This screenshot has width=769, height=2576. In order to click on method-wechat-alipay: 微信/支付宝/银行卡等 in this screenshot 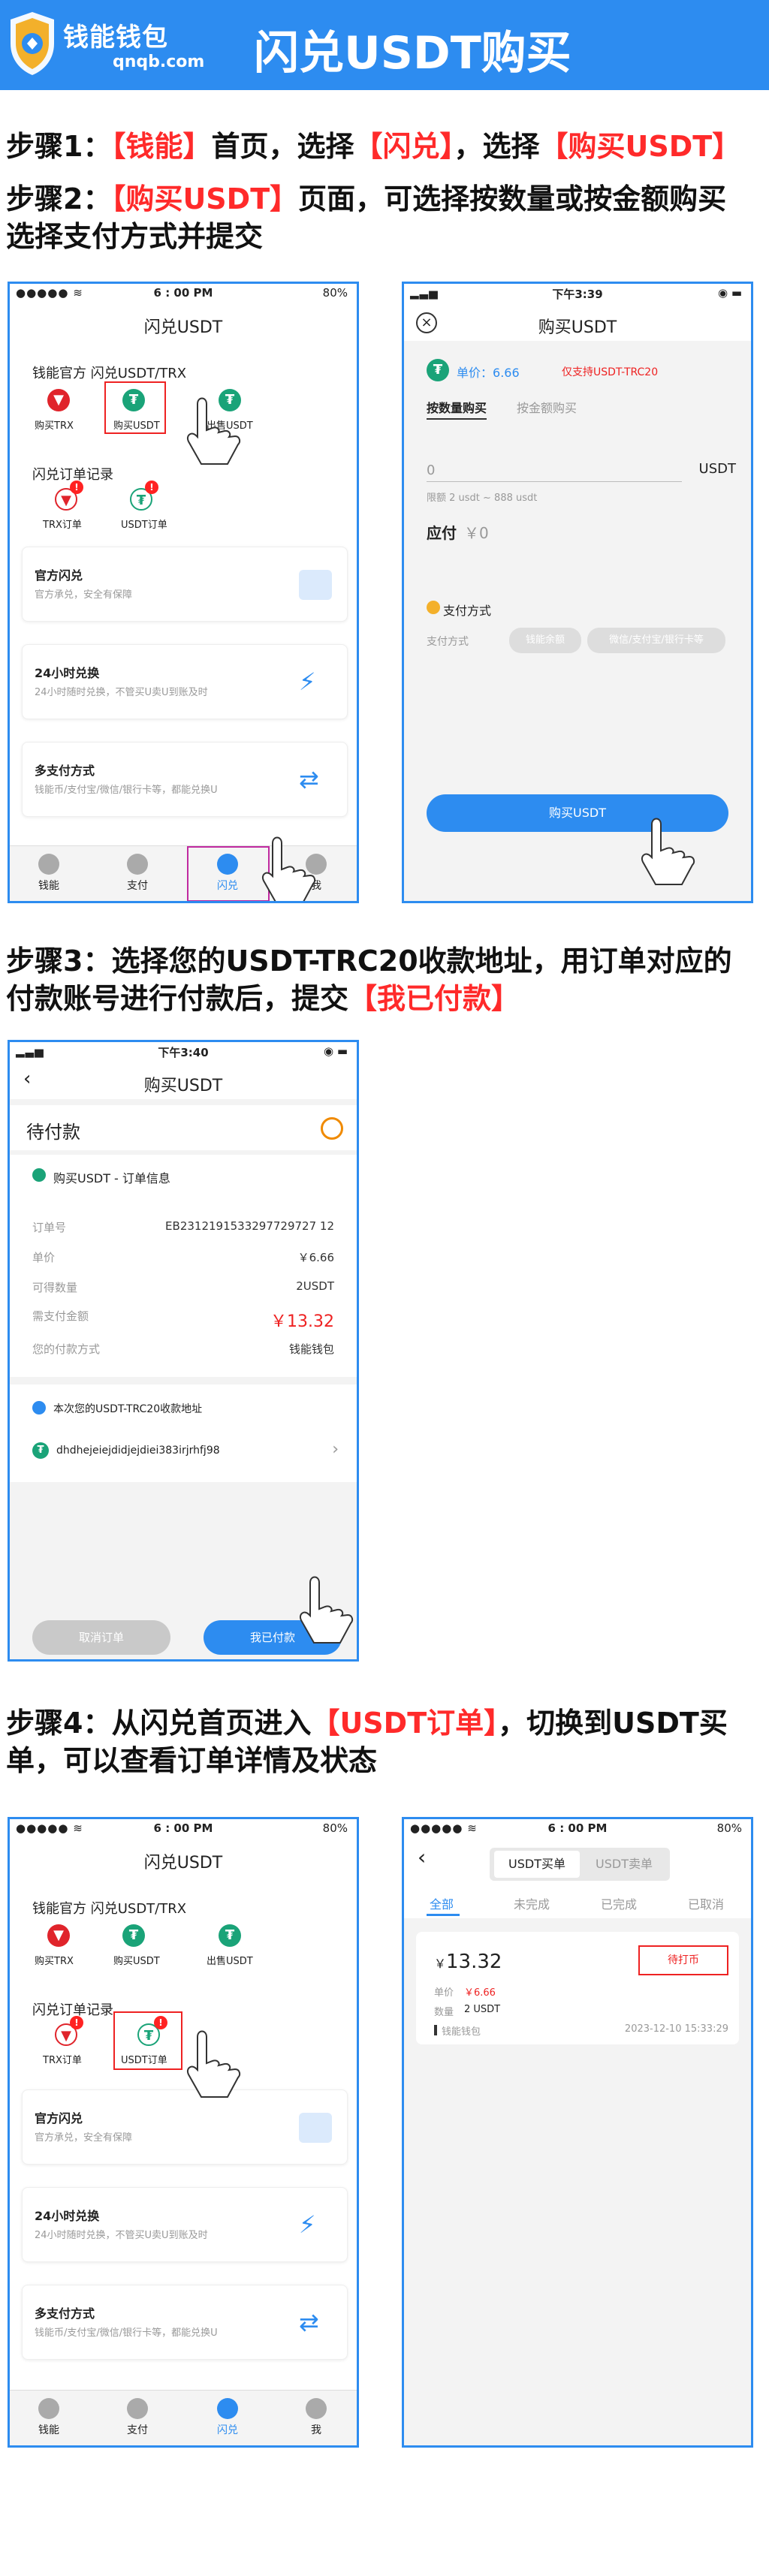, I will do `click(656, 640)`.